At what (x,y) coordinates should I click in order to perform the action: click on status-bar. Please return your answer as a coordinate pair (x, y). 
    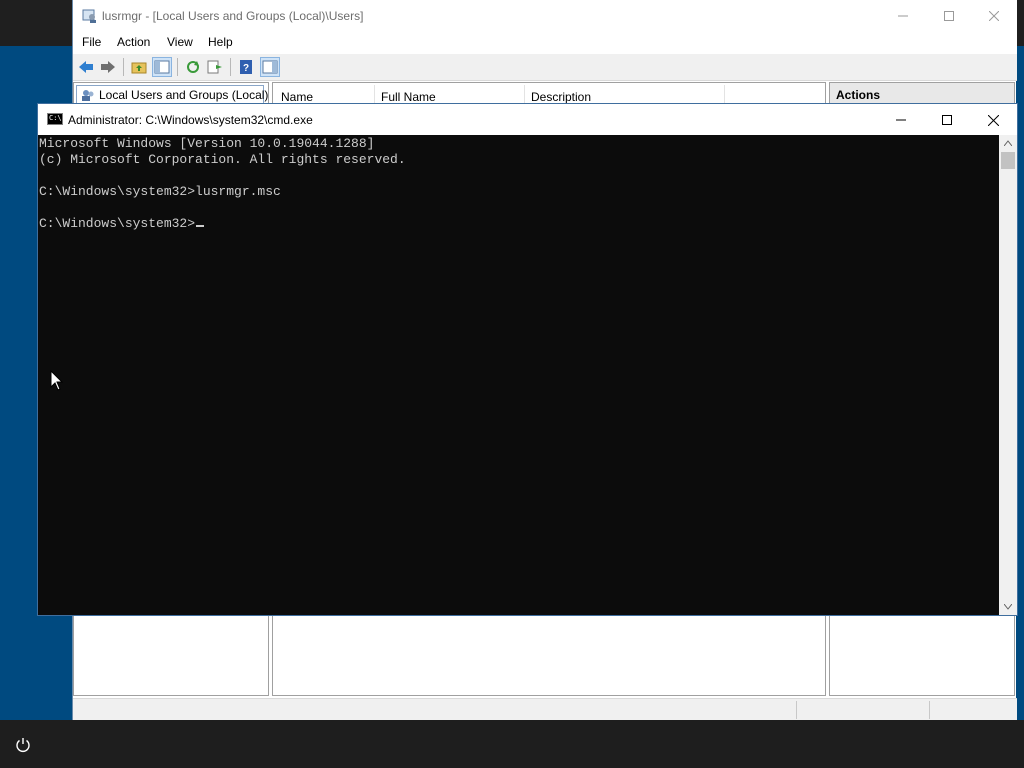
    Looking at the image, I should click on (545, 709).